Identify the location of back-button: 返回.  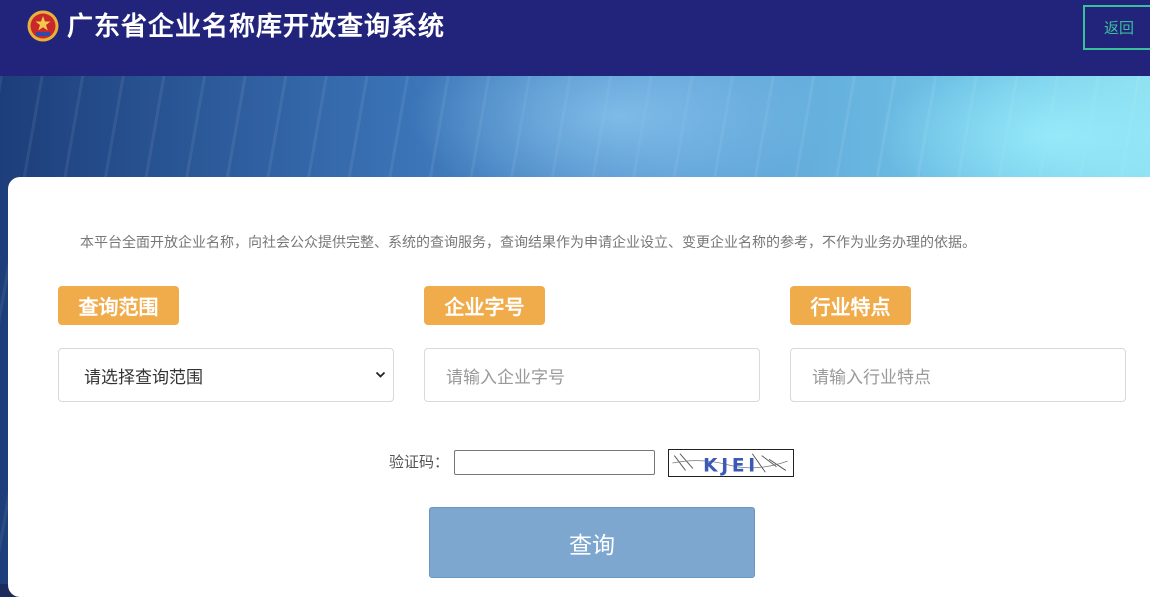
(1116, 27).